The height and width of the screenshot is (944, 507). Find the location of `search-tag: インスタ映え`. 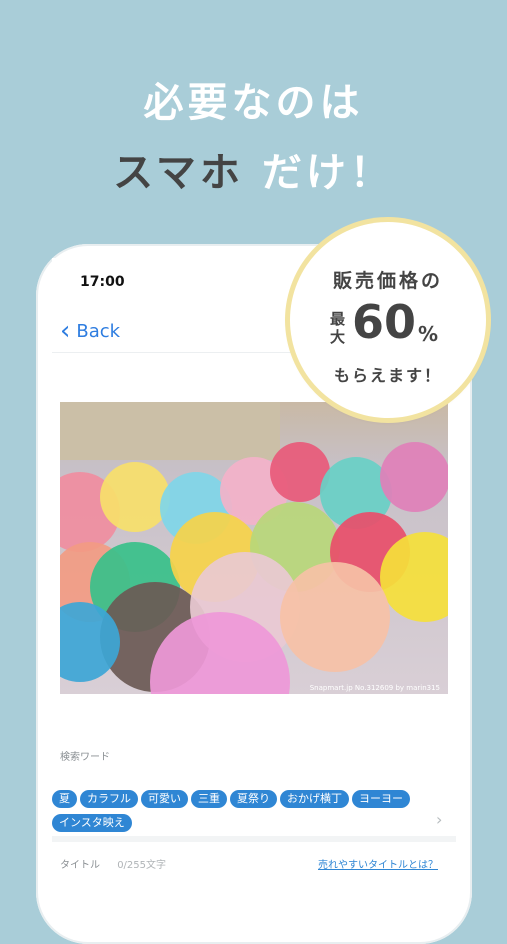

search-tag: インスタ映え is located at coordinates (92, 823).